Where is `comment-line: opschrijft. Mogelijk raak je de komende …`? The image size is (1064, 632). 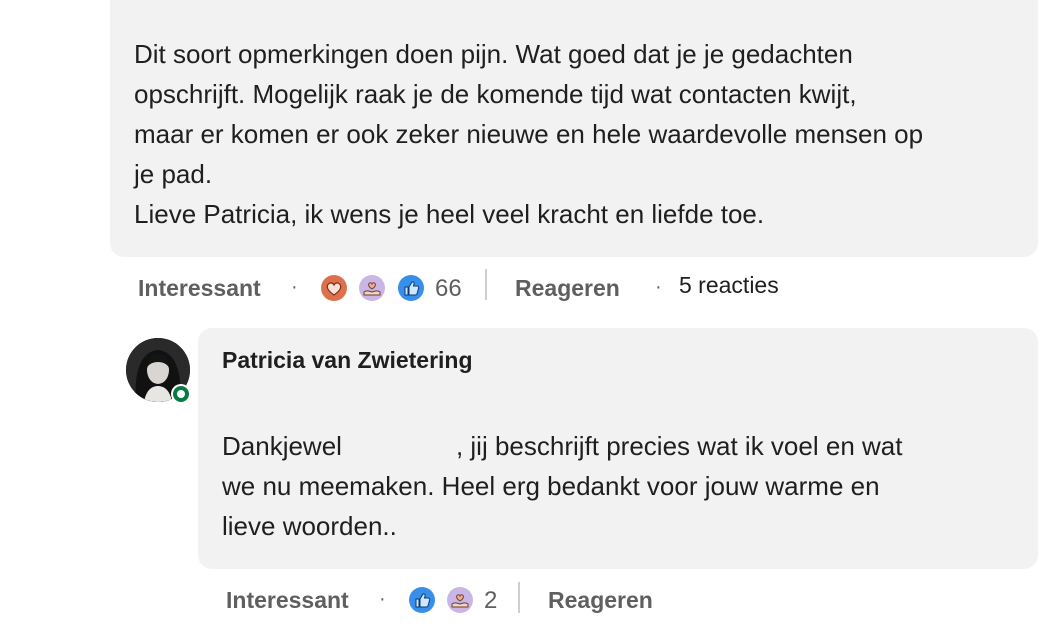 comment-line: opschrijft. Mogelijk raak je de komende … is located at coordinates (495, 94).